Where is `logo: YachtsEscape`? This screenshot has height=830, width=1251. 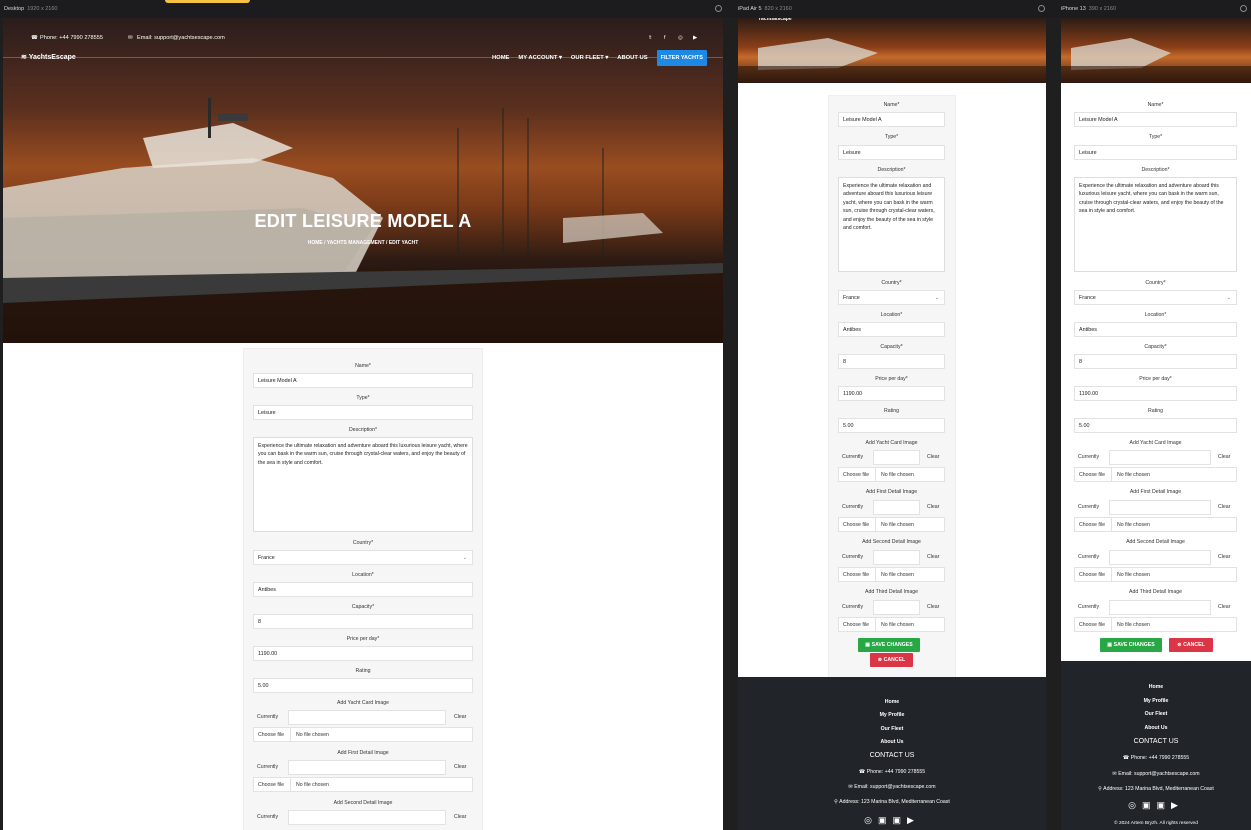
logo: YachtsEscape is located at coordinates (775, 20).